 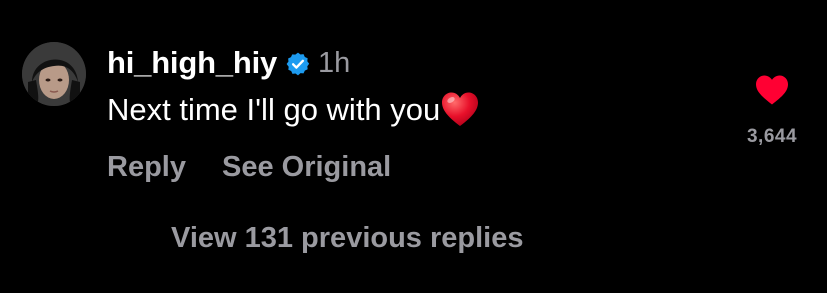 What do you see at coordinates (306, 167) in the screenshot?
I see `see-original-button: See Original` at bounding box center [306, 167].